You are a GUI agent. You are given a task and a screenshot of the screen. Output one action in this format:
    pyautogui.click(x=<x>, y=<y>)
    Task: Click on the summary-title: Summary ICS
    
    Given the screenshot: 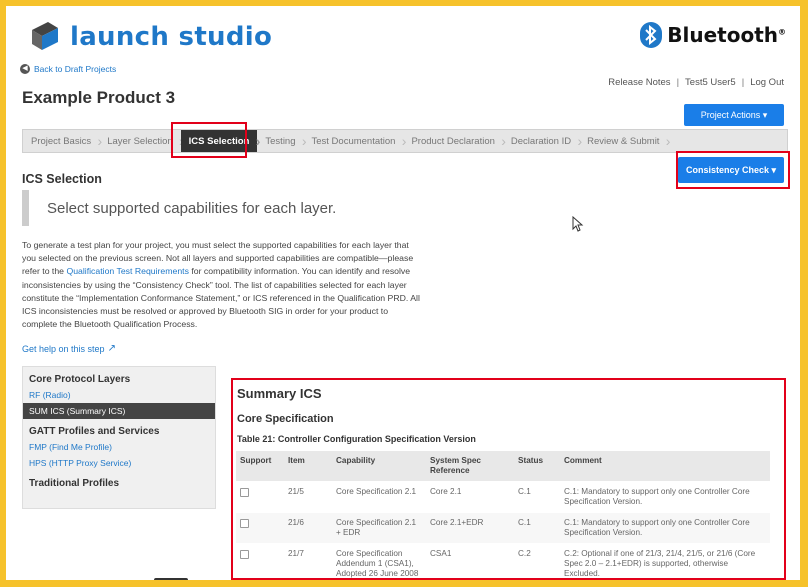 What is the action you would take?
    pyautogui.click(x=279, y=393)
    